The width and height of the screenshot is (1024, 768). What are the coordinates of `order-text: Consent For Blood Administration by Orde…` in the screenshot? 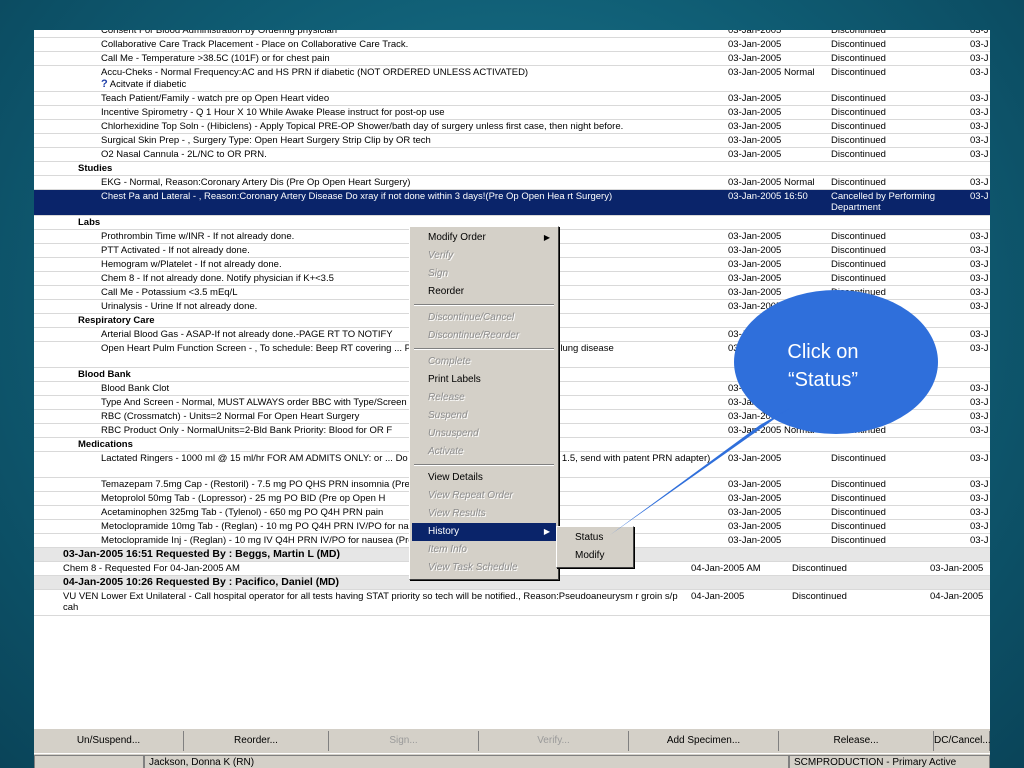 It's located at (219, 33).